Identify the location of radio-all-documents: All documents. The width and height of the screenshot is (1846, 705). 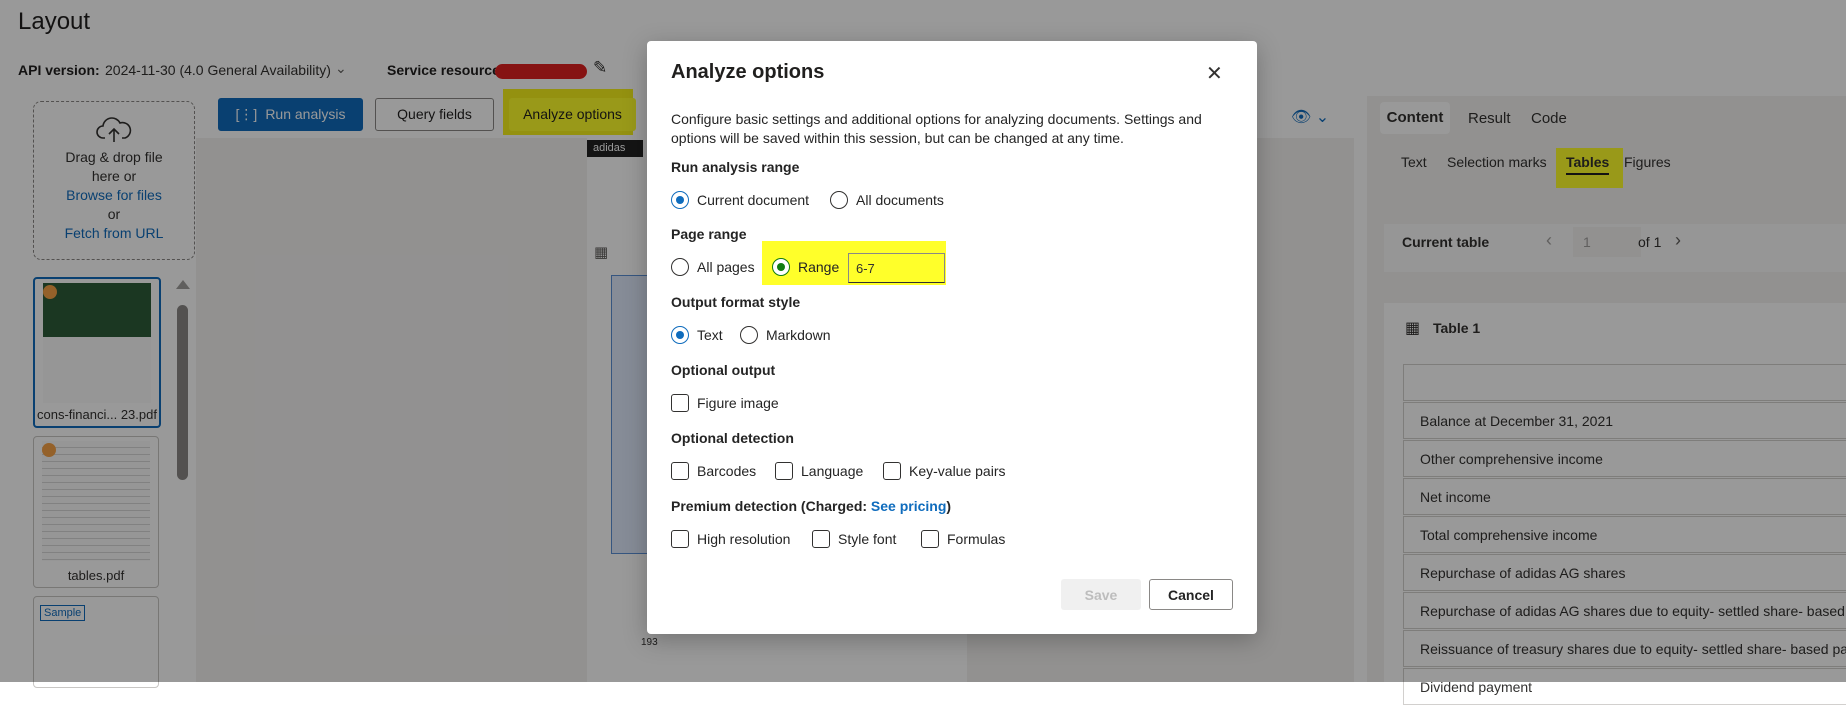
(887, 200).